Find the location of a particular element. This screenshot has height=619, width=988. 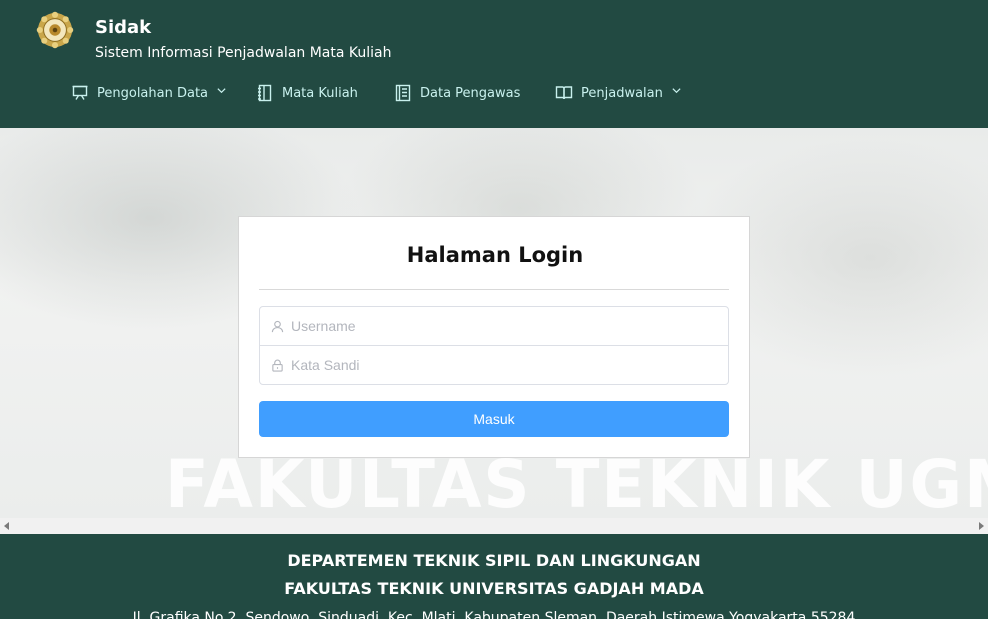

scroll-left-arrow-icon is located at coordinates (6, 526).